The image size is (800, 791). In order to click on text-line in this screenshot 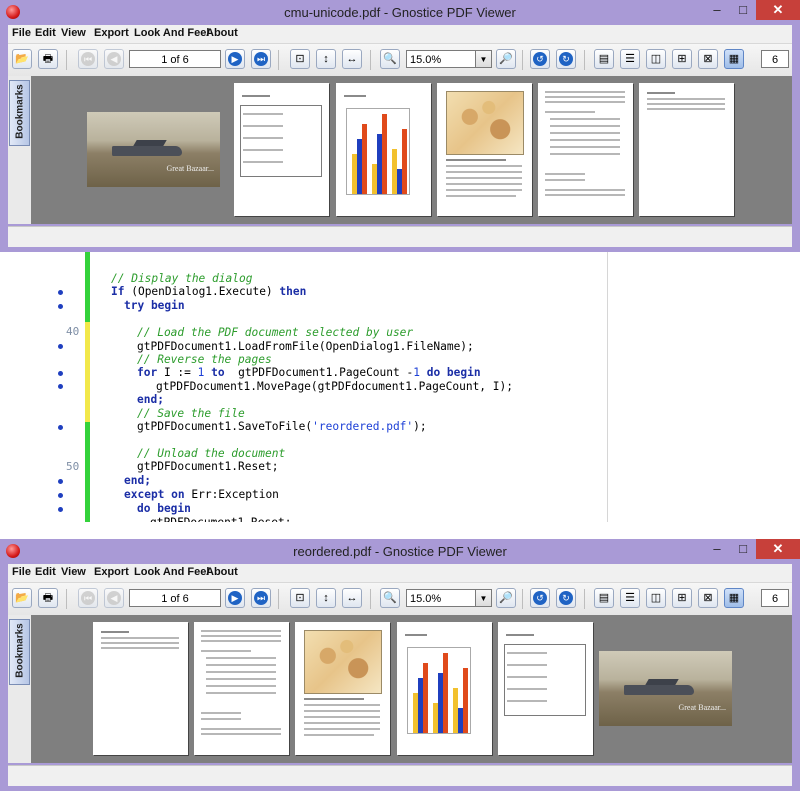, I will do `click(355, 96)`.